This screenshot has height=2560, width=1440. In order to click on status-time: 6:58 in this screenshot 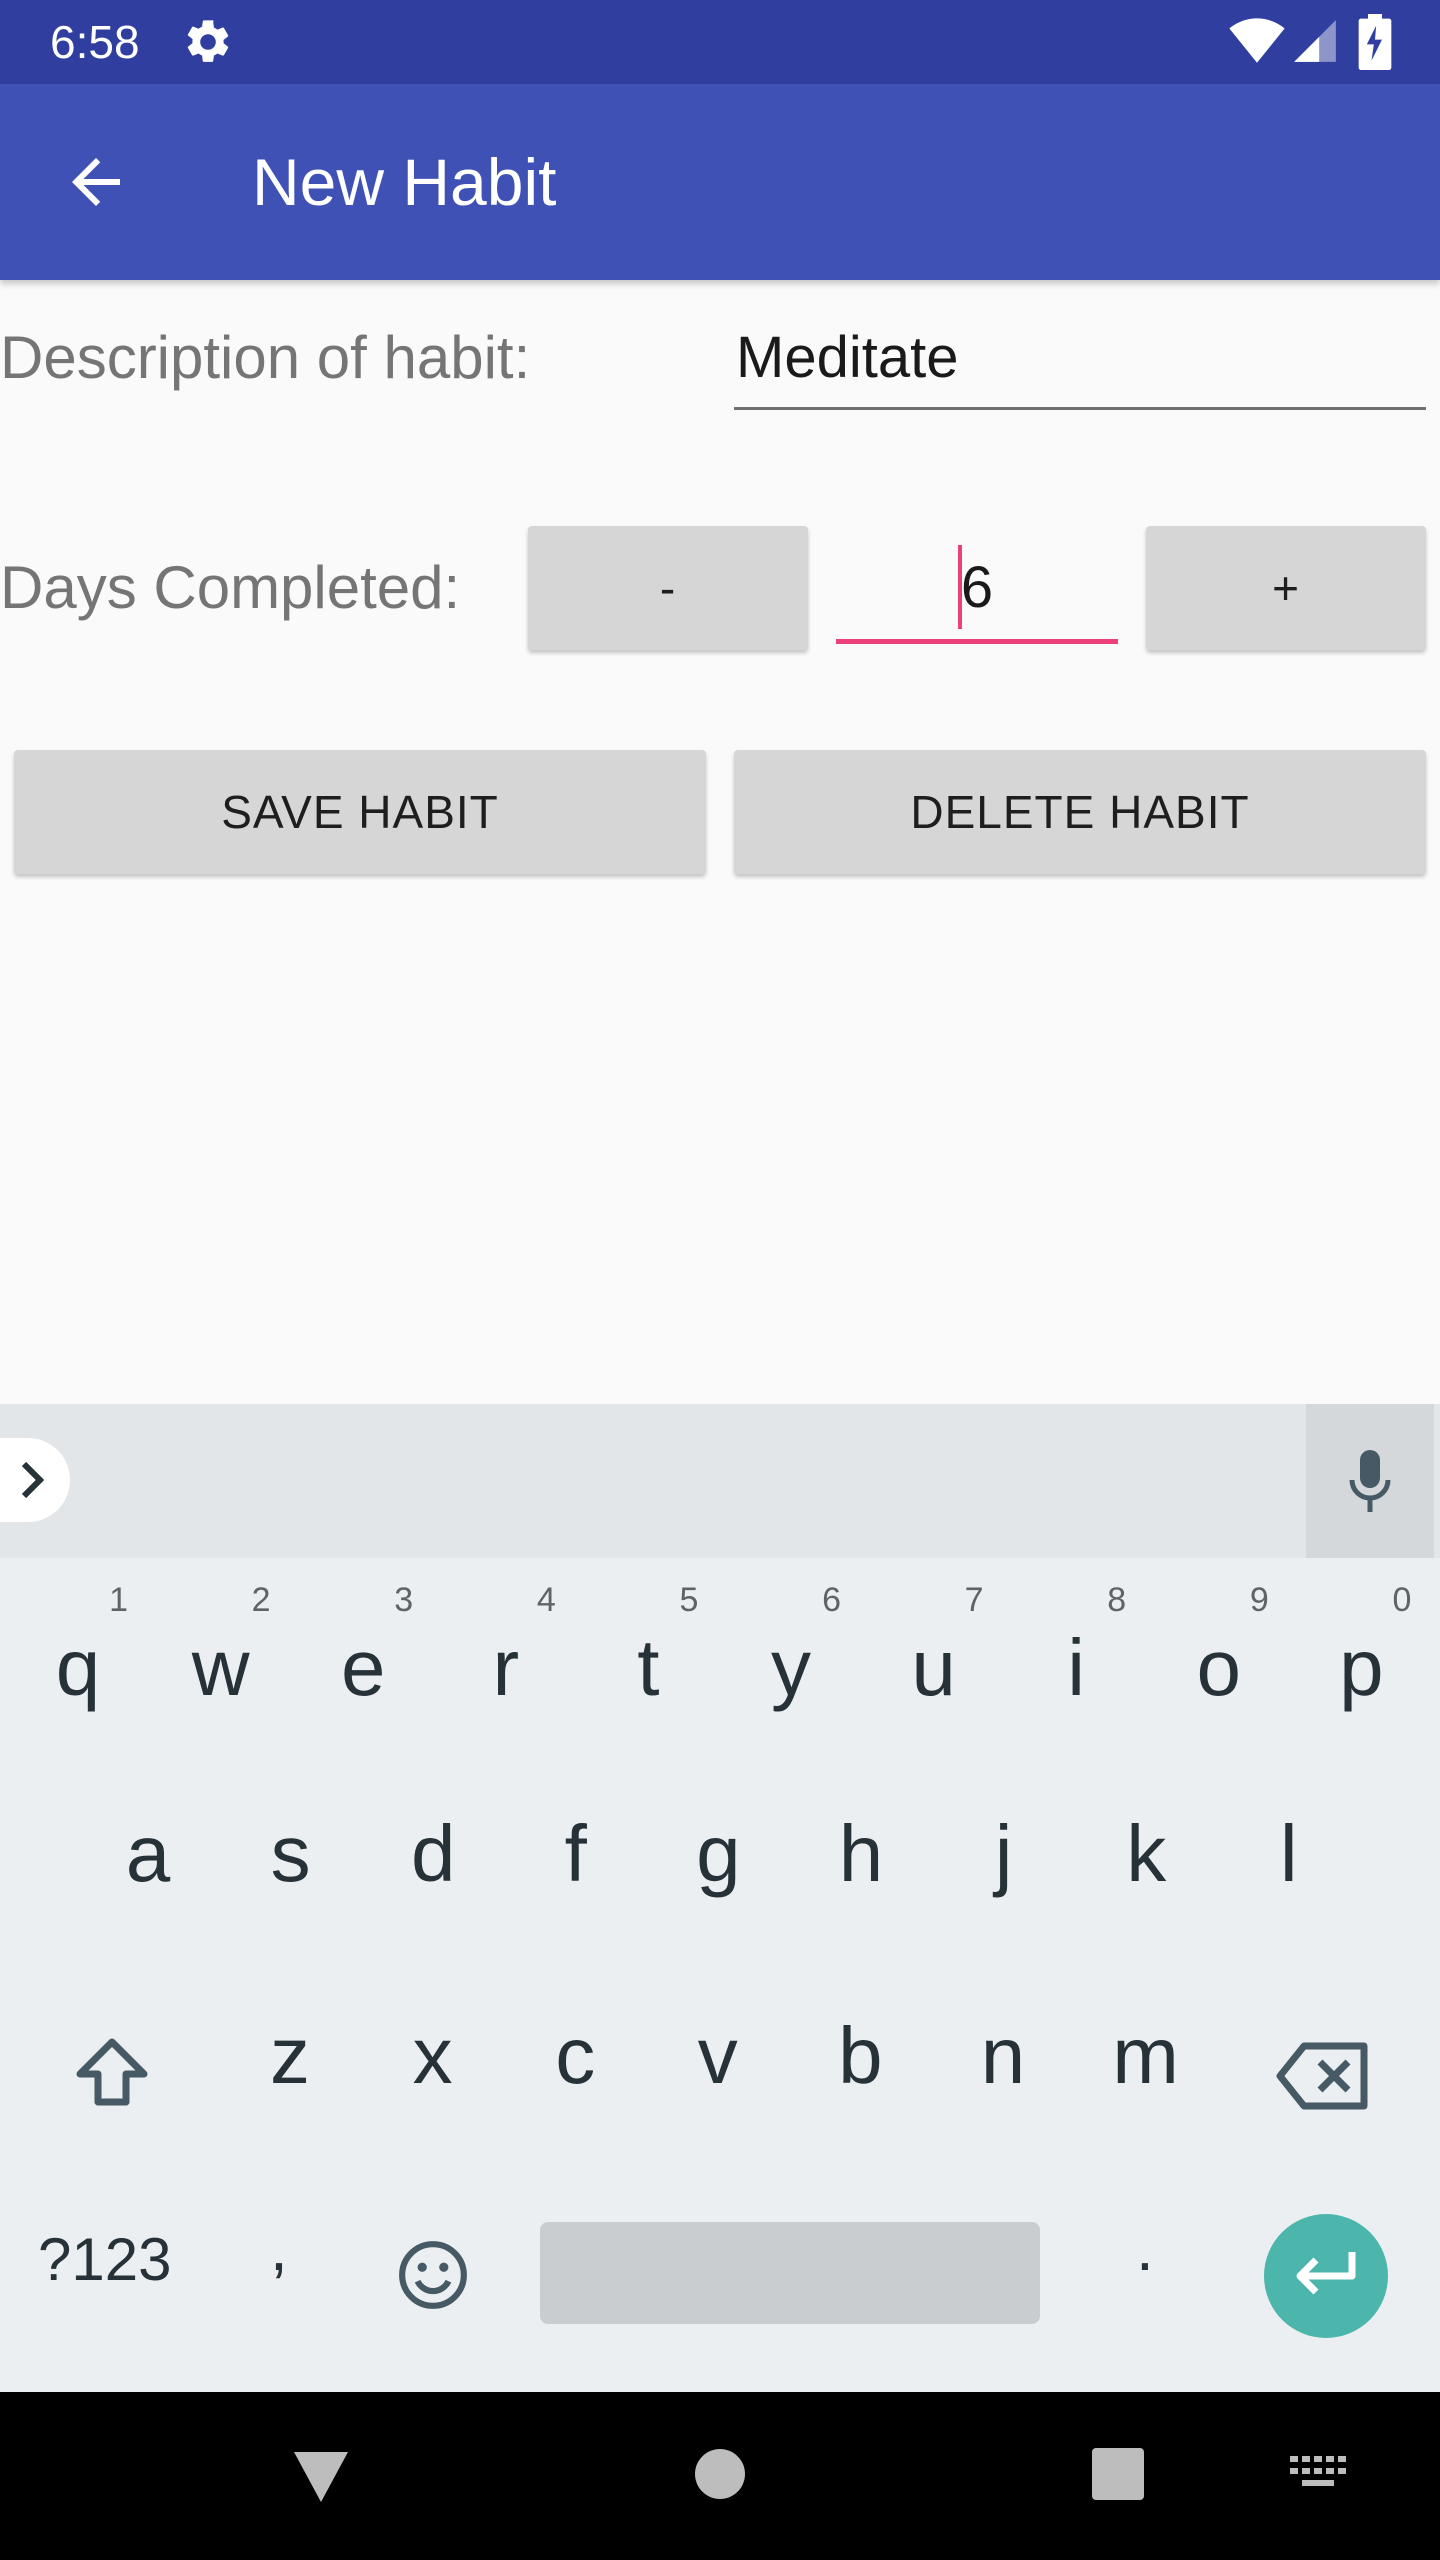, I will do `click(95, 42)`.